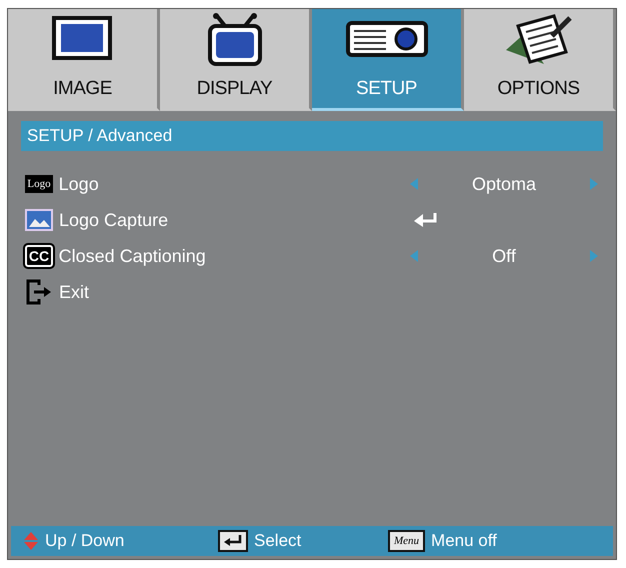 This screenshot has height=568, width=626. What do you see at coordinates (236, 292) in the screenshot?
I see `menu-item: Exit` at bounding box center [236, 292].